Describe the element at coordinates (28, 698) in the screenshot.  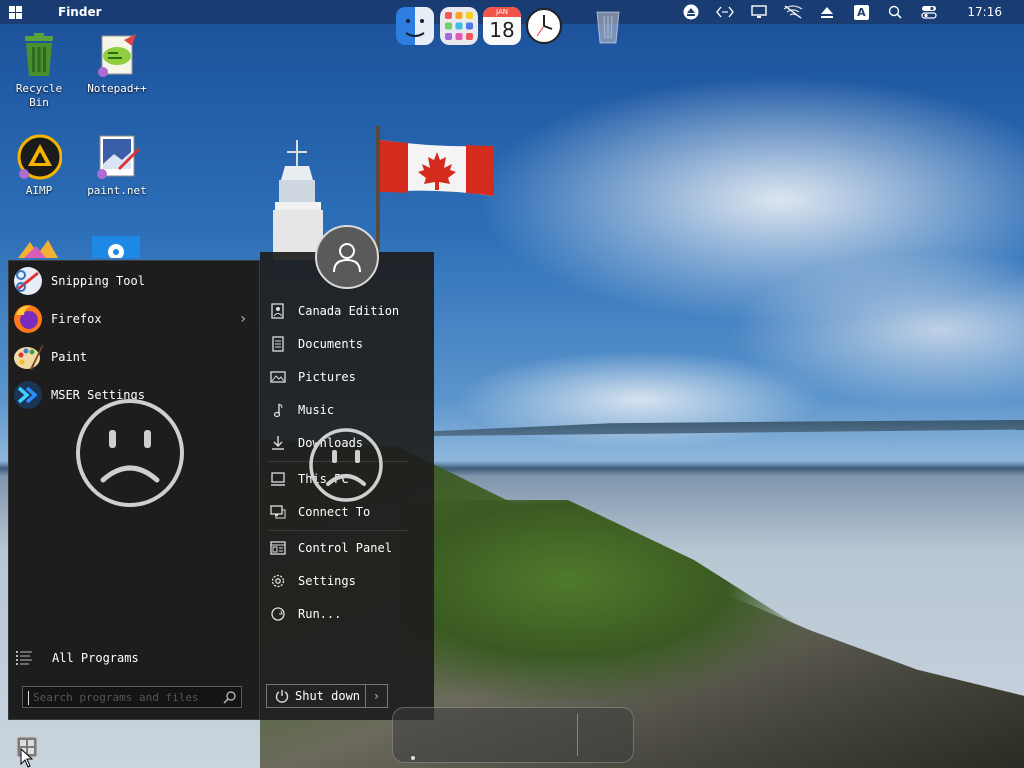
I see `text-cursor` at that location.